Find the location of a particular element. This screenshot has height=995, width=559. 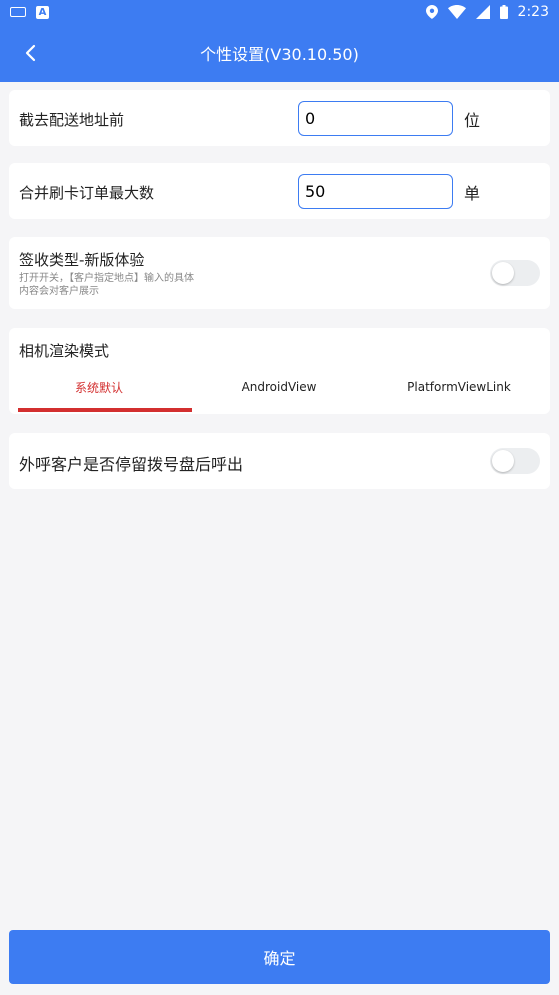

page-title: 个性设置(V30.10.50) is located at coordinates (279, 54).